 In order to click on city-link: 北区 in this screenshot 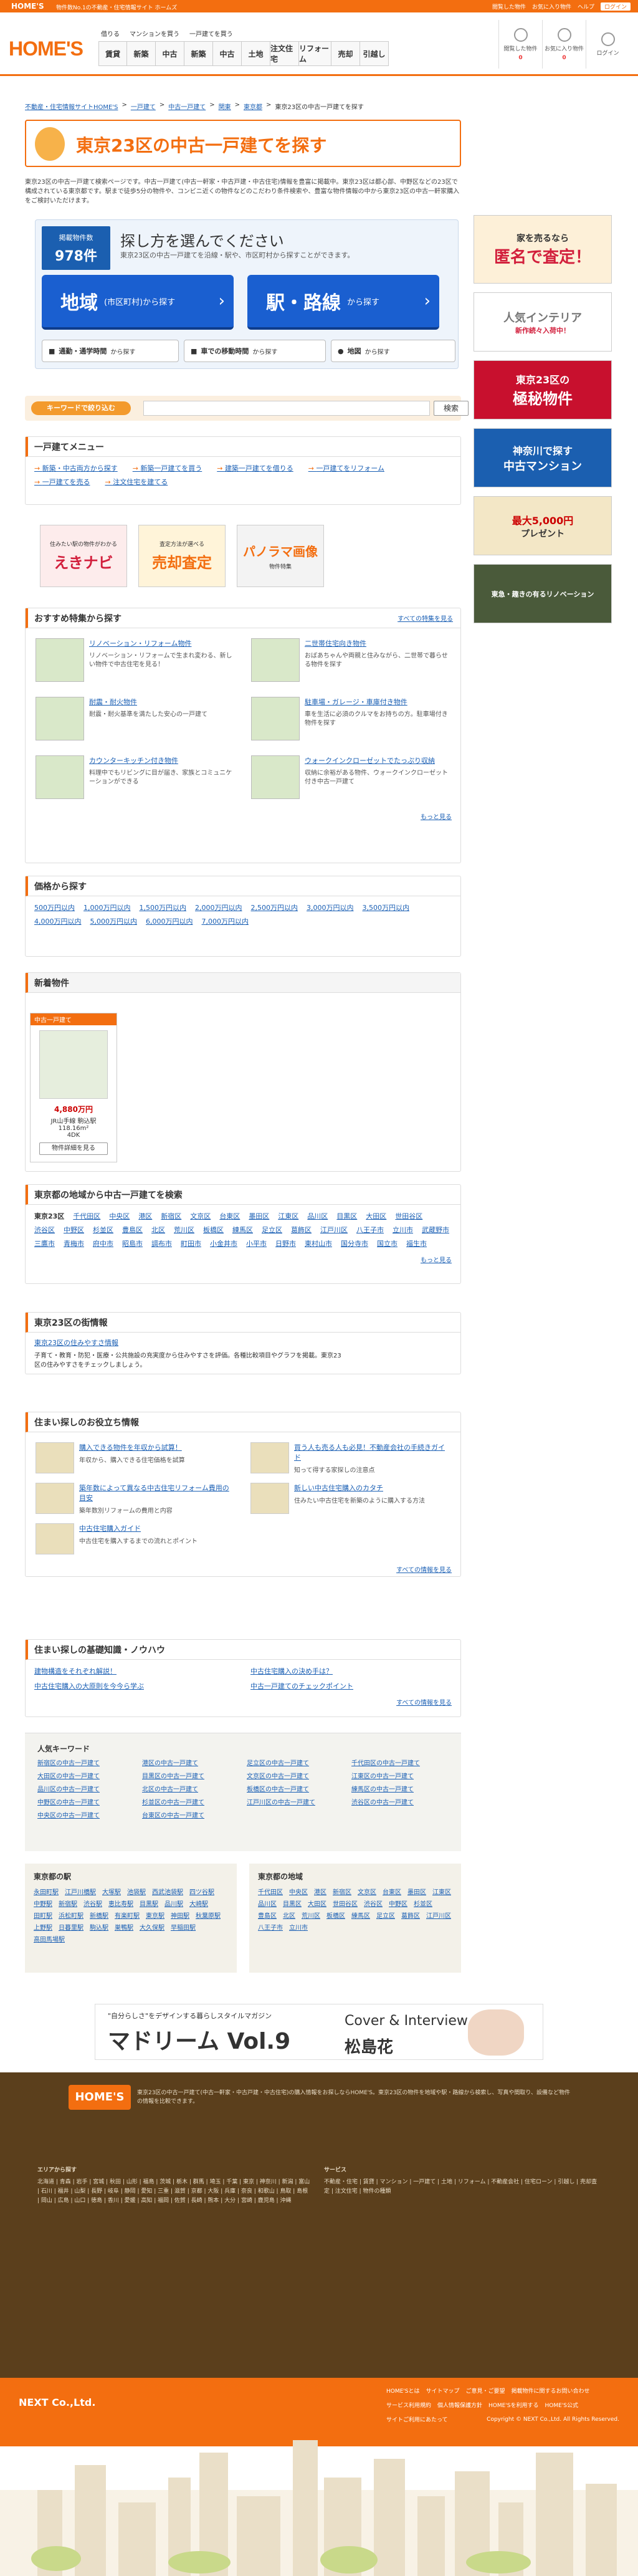, I will do `click(289, 1915)`.